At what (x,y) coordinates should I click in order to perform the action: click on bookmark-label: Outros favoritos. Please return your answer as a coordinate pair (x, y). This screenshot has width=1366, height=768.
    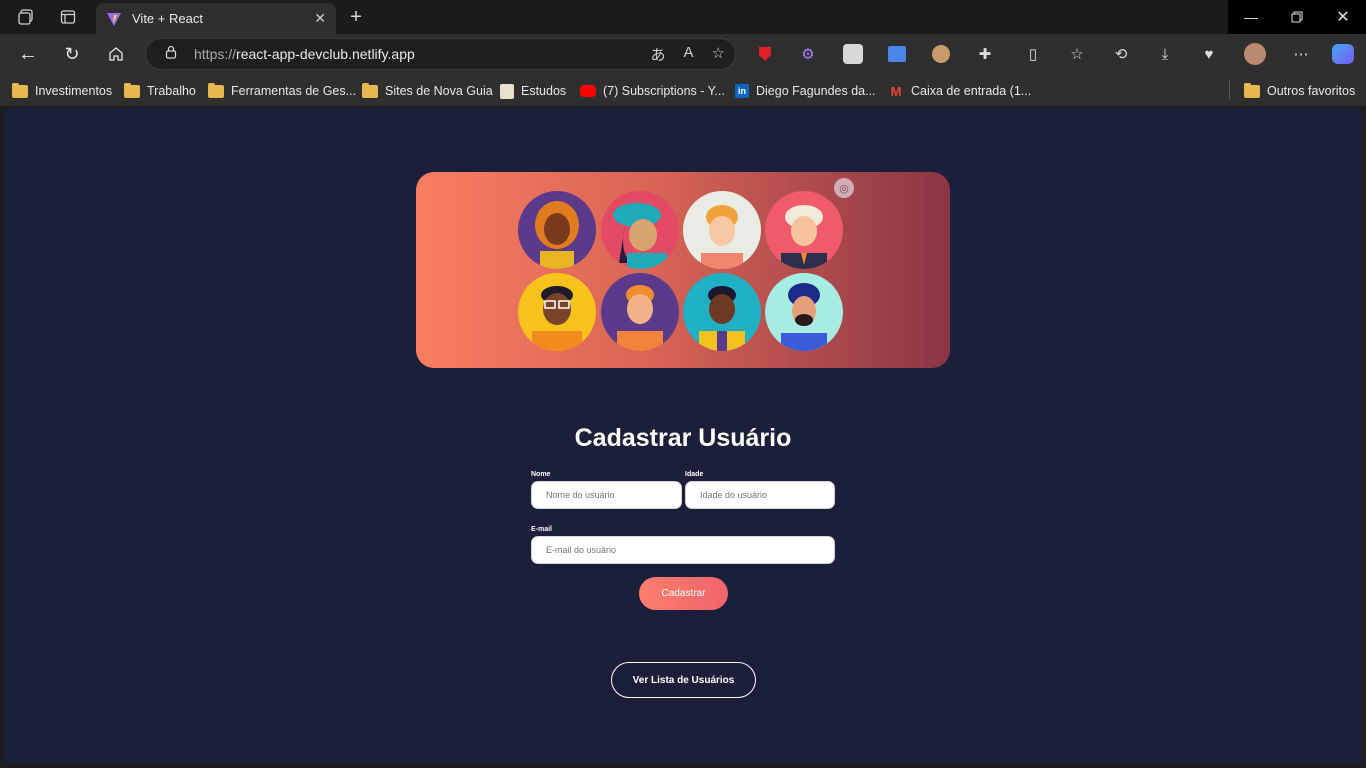
    Looking at the image, I should click on (1311, 91).